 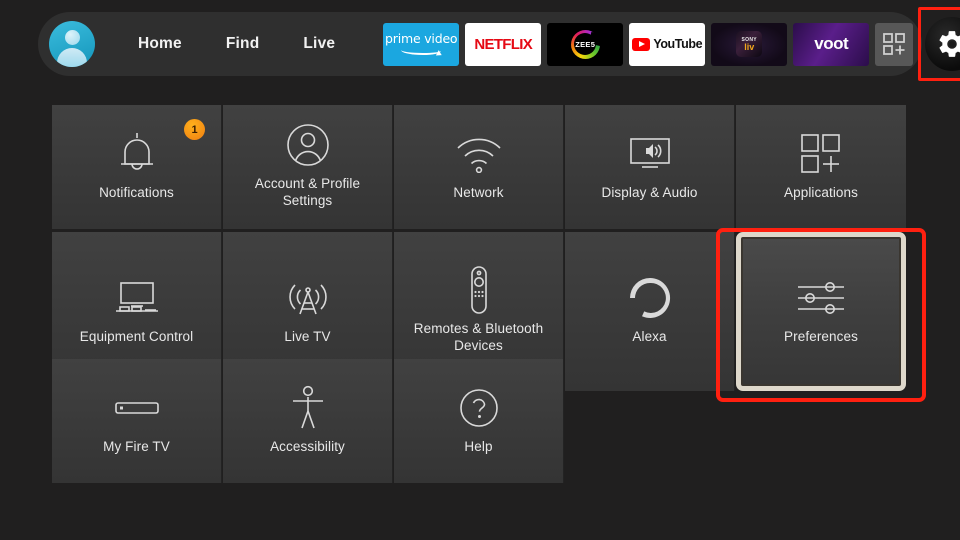 I want to click on remote-control-icon, so click(x=479, y=289).